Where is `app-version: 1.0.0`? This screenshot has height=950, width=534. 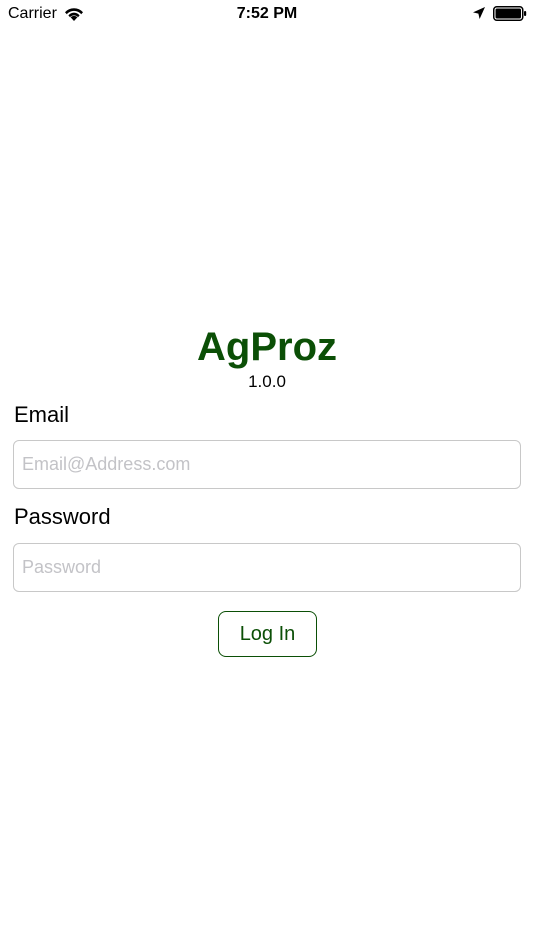
app-version: 1.0.0 is located at coordinates (267, 381).